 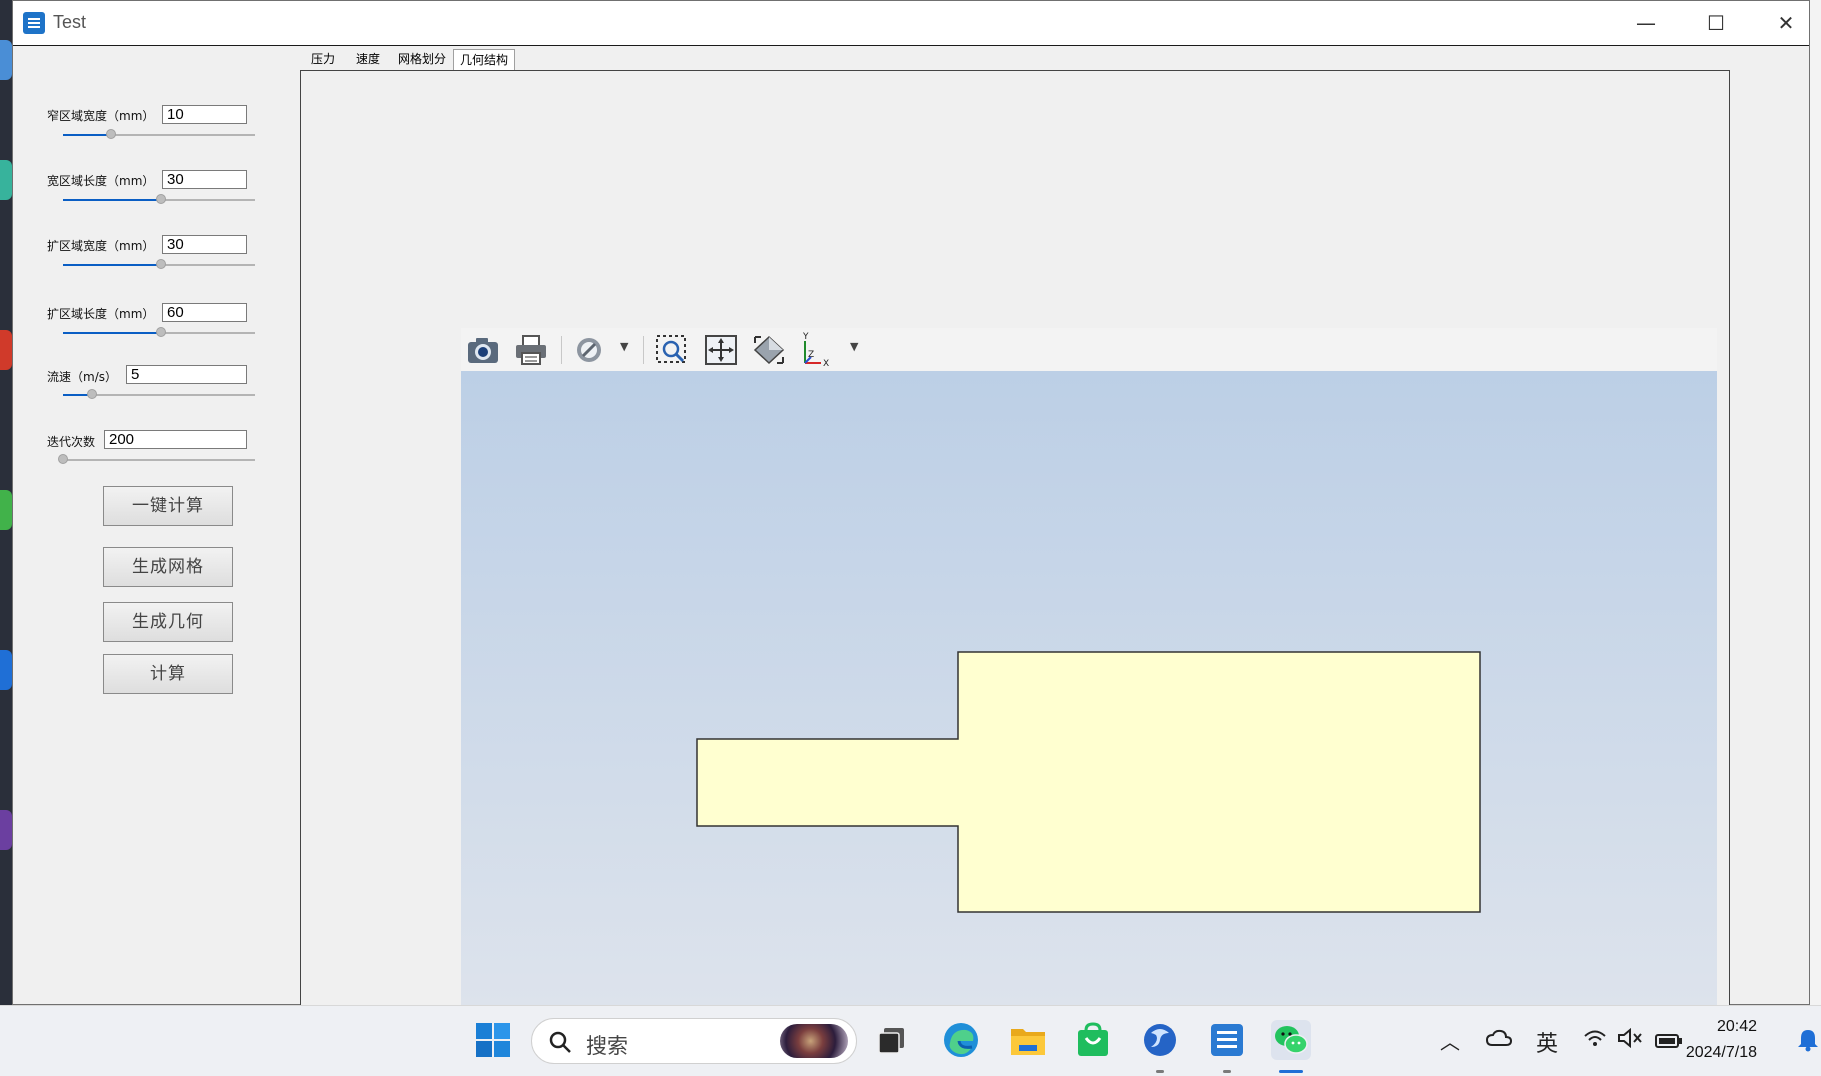 I want to click on print-icon, so click(x=531, y=350).